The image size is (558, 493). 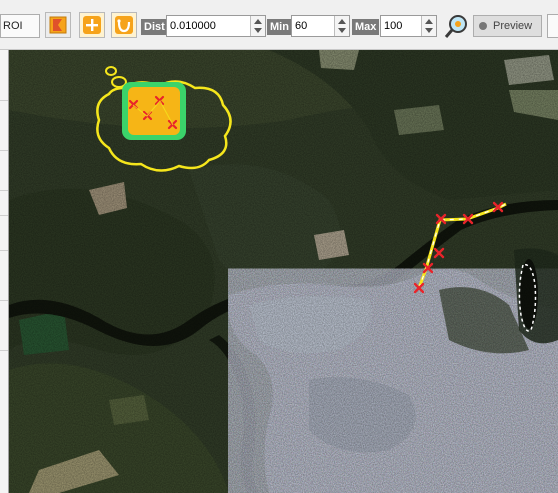 I want to click on zoom-button, so click(x=457, y=26).